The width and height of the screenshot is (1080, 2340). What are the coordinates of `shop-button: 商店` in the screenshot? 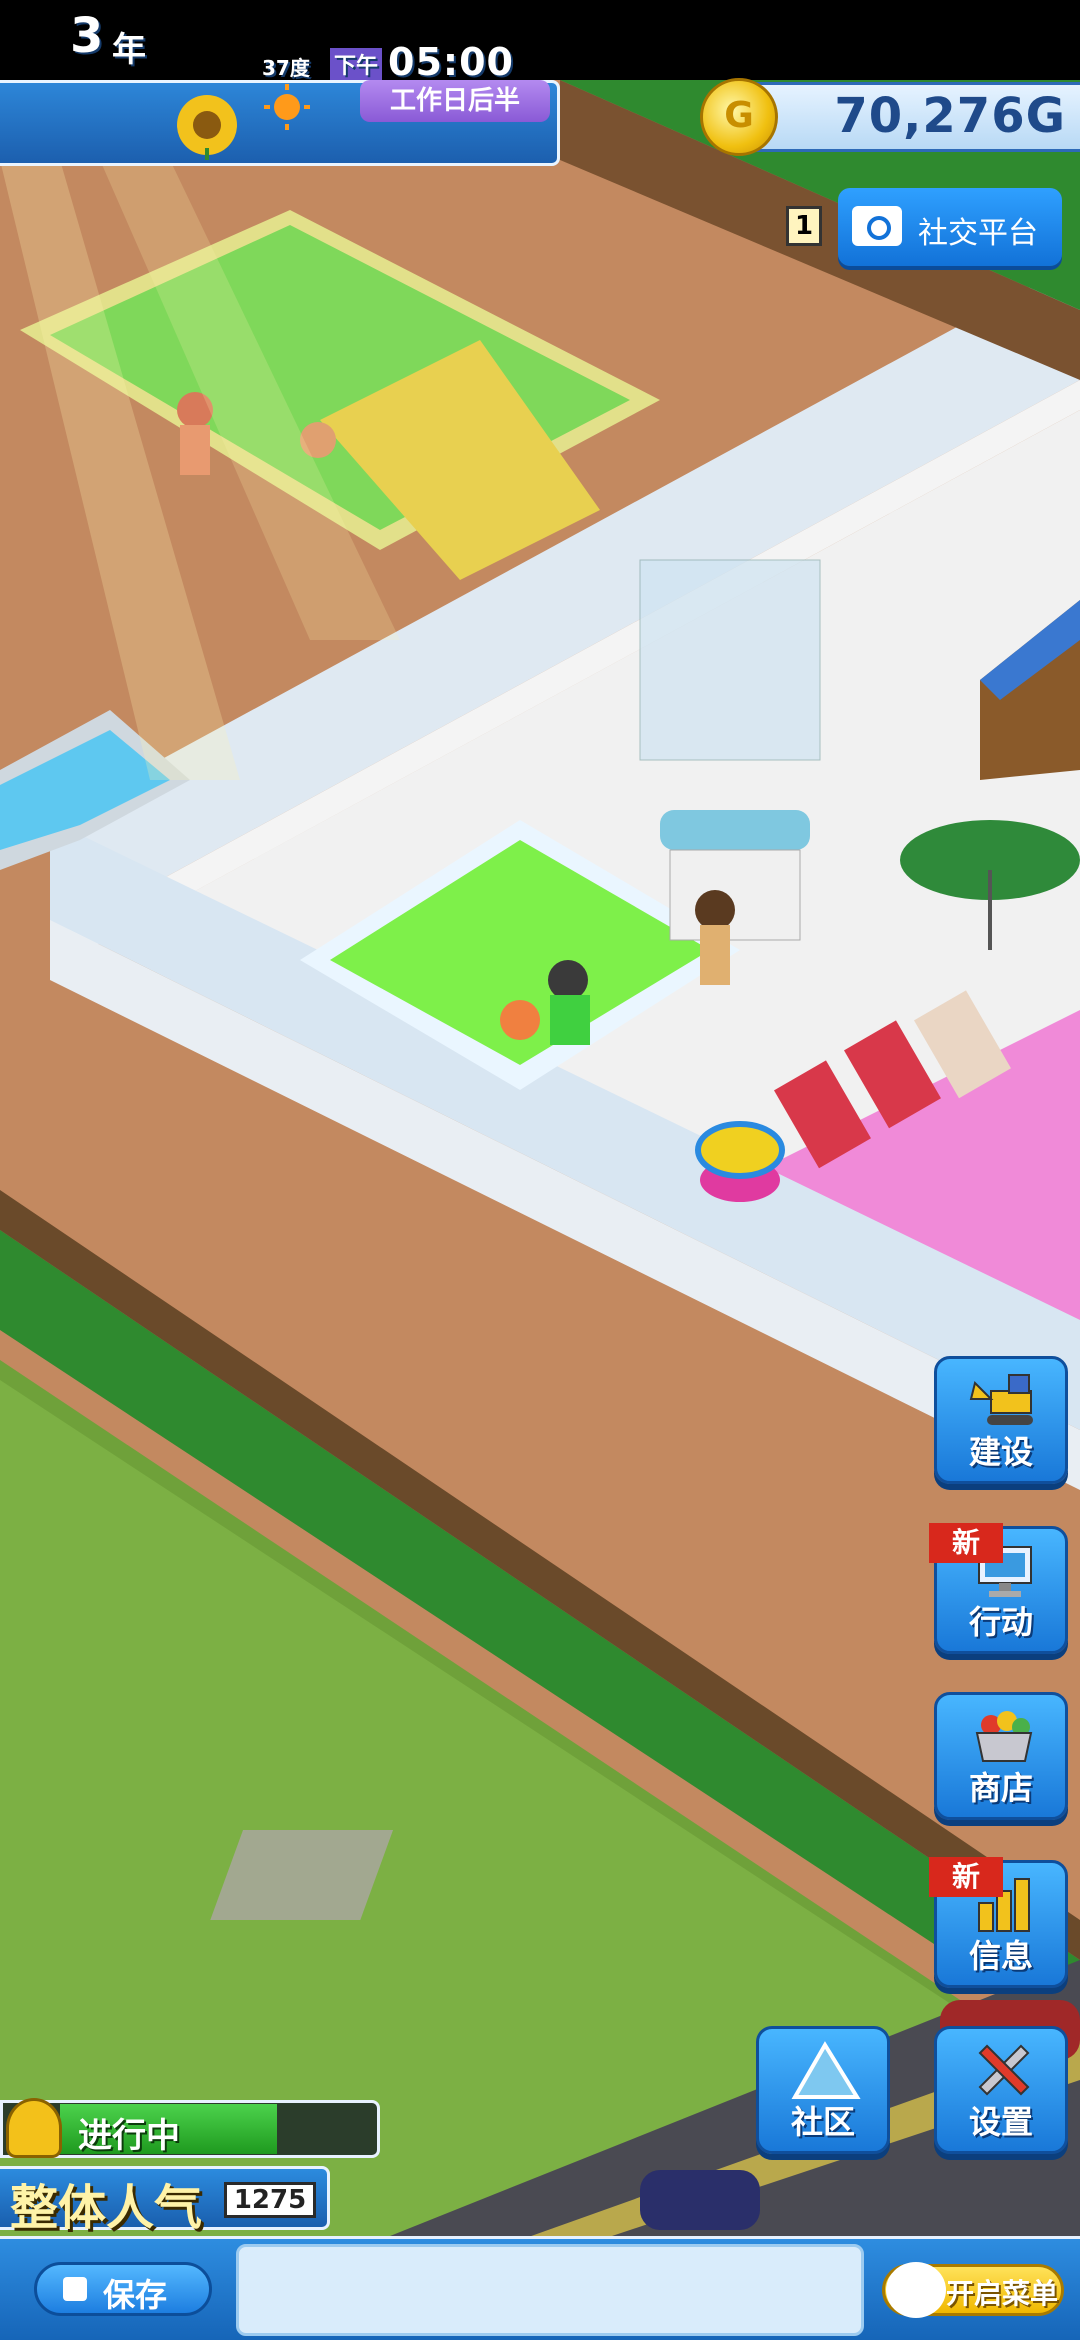 It's located at (1001, 1756).